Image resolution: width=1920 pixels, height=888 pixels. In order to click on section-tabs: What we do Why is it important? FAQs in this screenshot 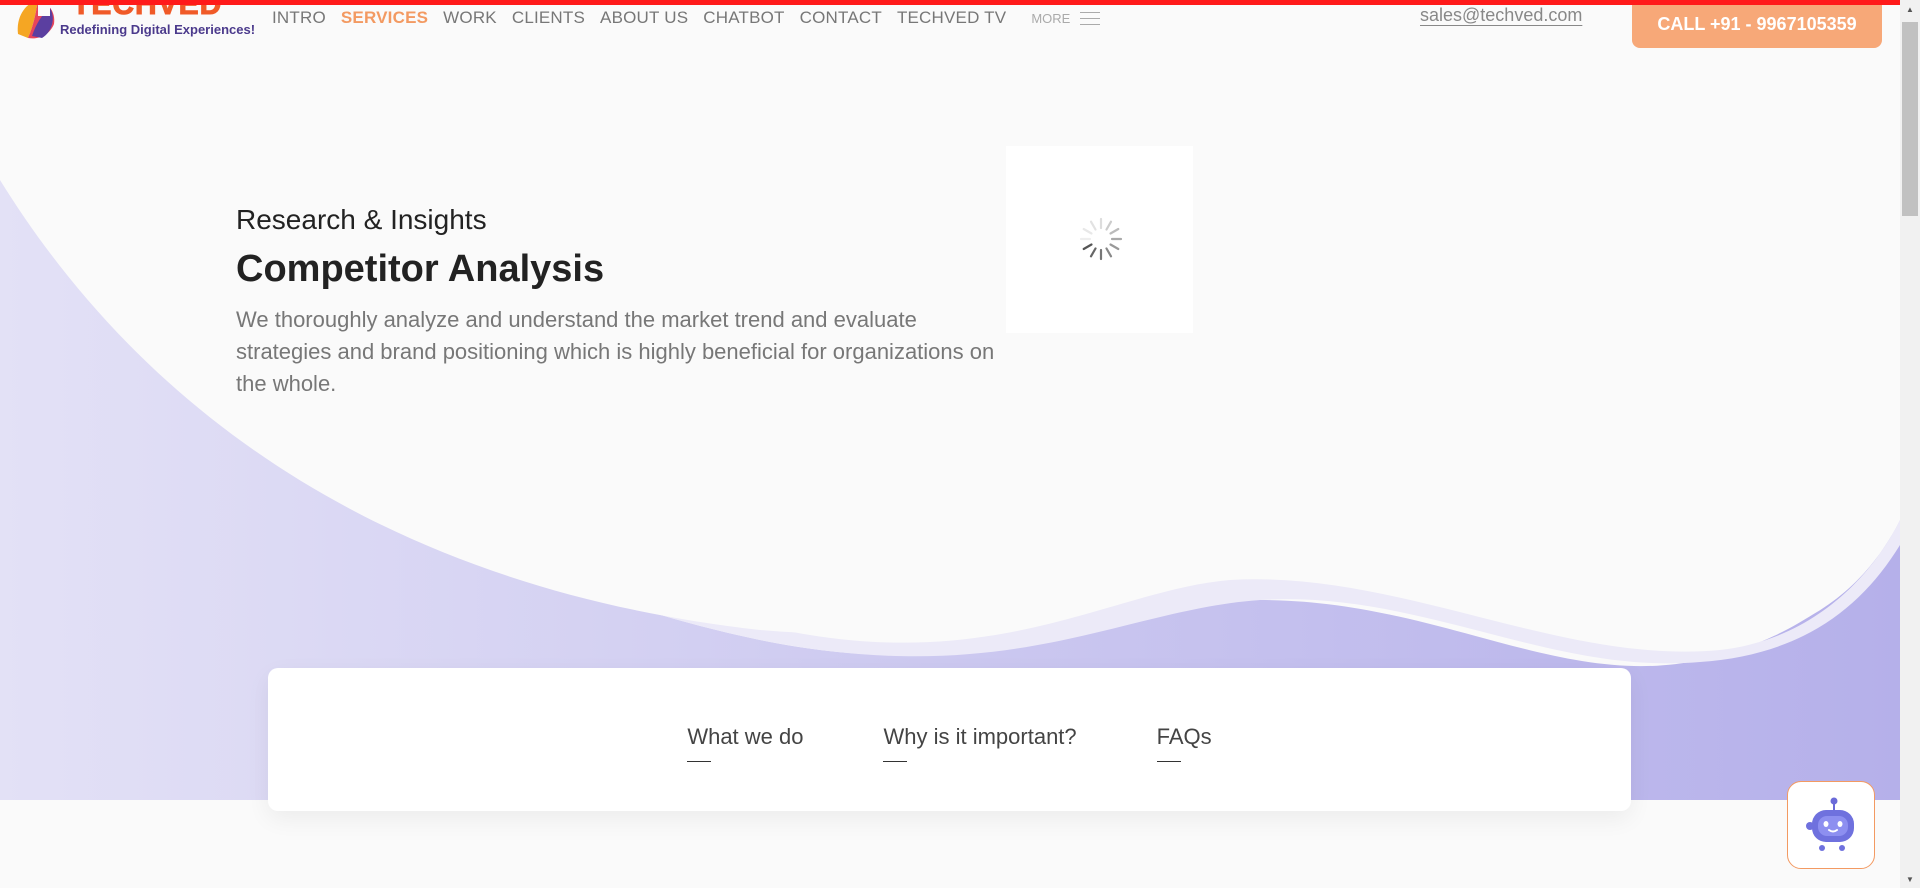, I will do `click(949, 743)`.